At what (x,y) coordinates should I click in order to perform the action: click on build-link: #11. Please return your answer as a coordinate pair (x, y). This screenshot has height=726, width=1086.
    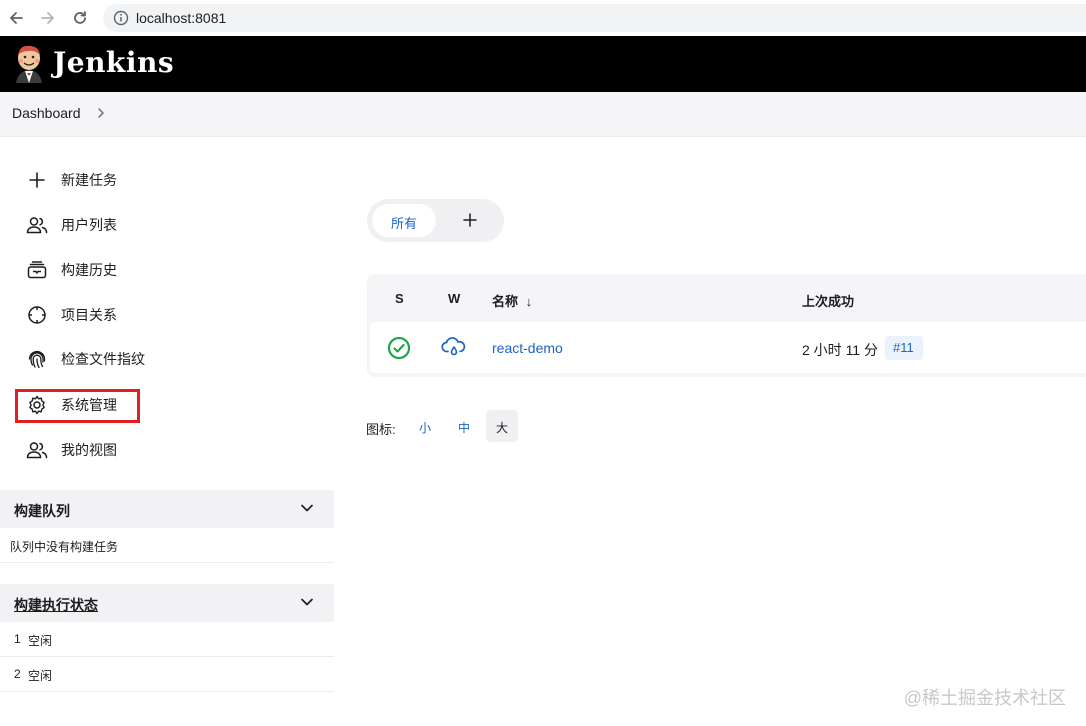
    Looking at the image, I should click on (904, 348).